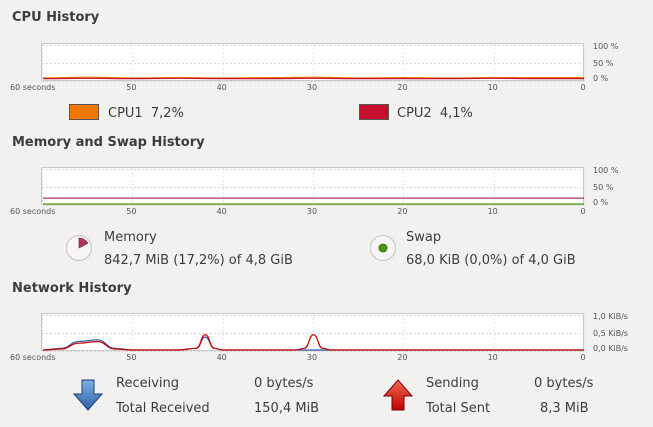  I want to click on sending-value: 0 bytes/s, so click(564, 383).